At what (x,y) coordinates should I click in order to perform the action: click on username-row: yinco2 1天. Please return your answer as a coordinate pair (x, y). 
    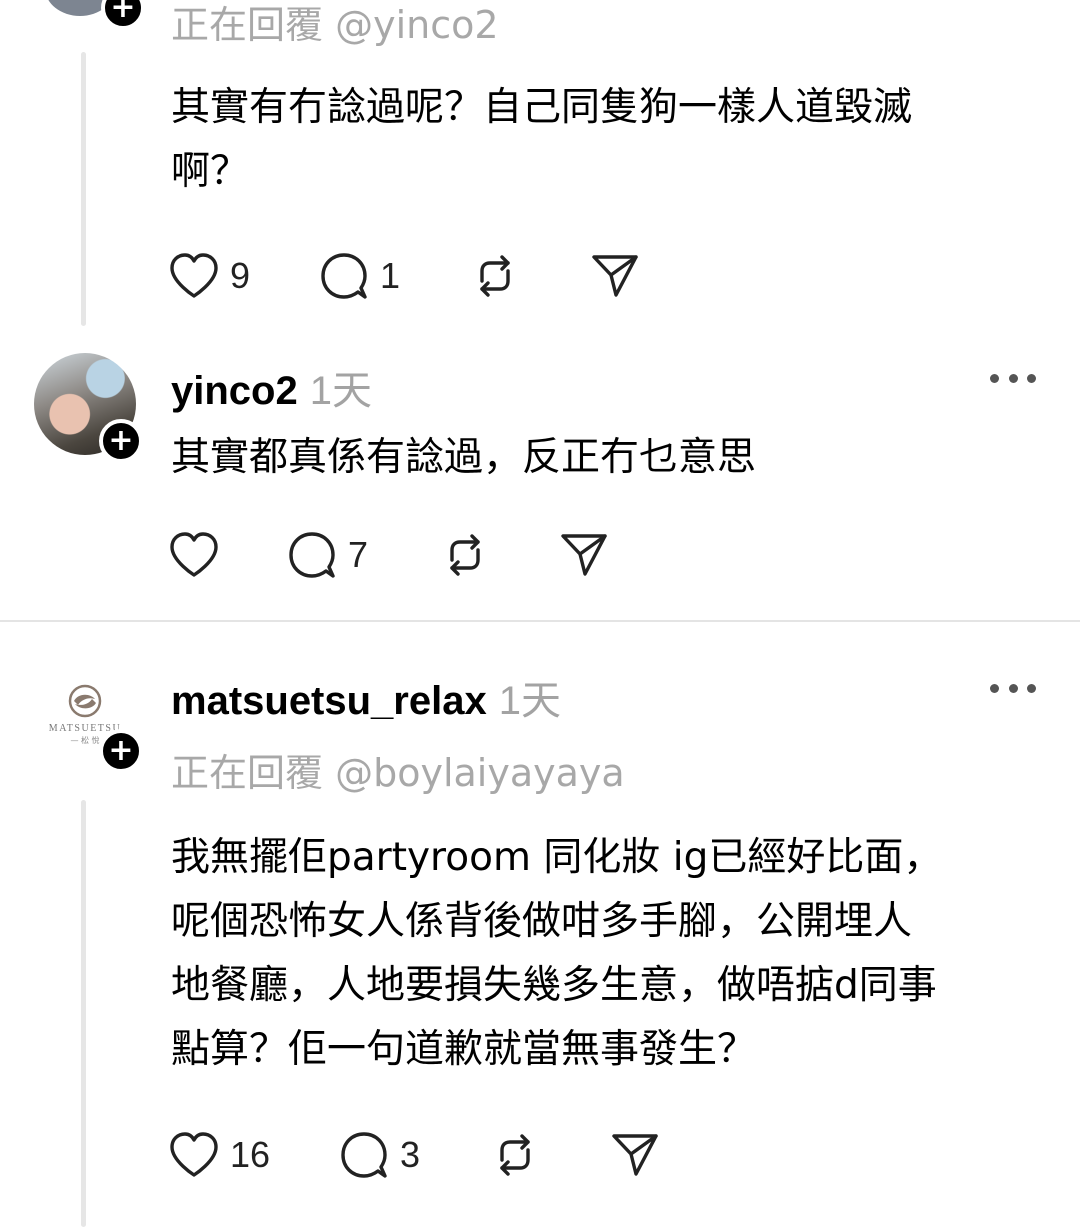
    Looking at the image, I should click on (271, 387).